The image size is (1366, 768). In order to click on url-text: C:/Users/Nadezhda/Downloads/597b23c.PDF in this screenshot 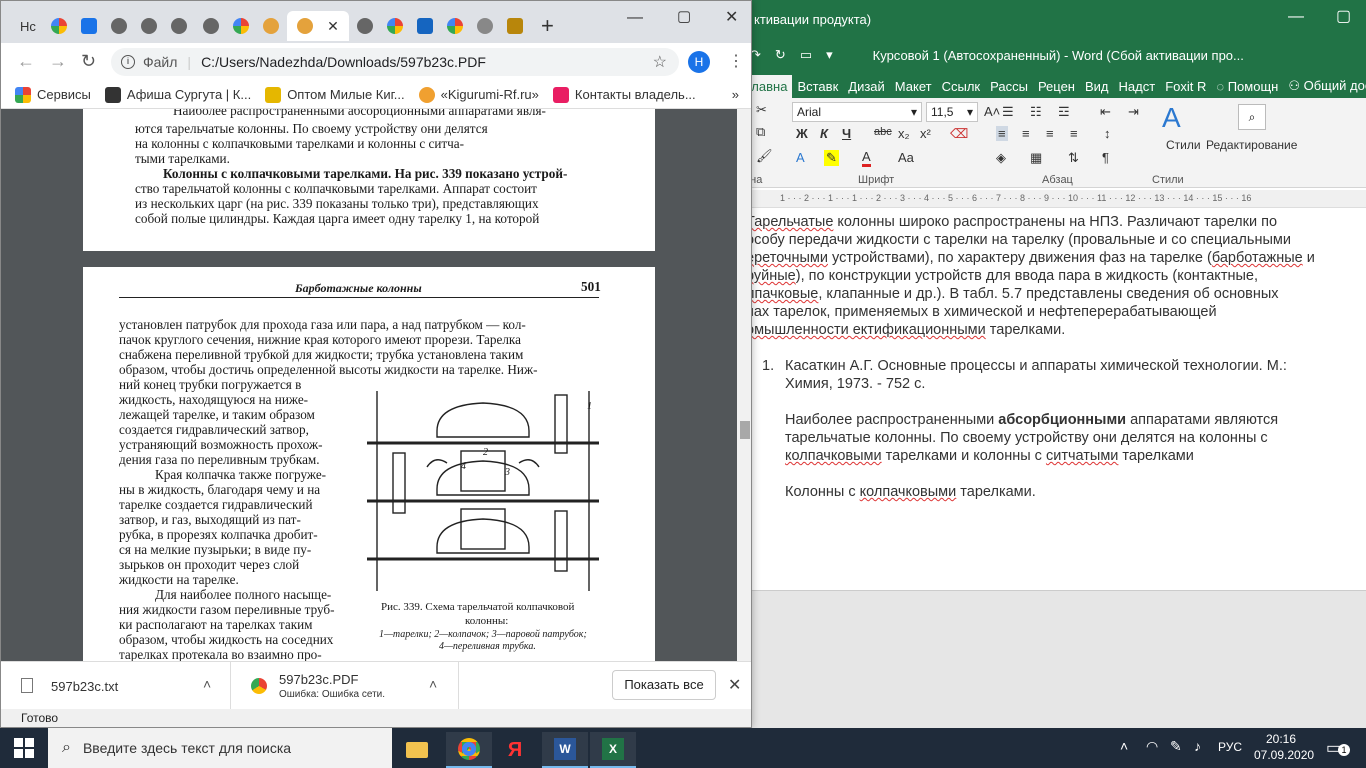, I will do `click(343, 62)`.